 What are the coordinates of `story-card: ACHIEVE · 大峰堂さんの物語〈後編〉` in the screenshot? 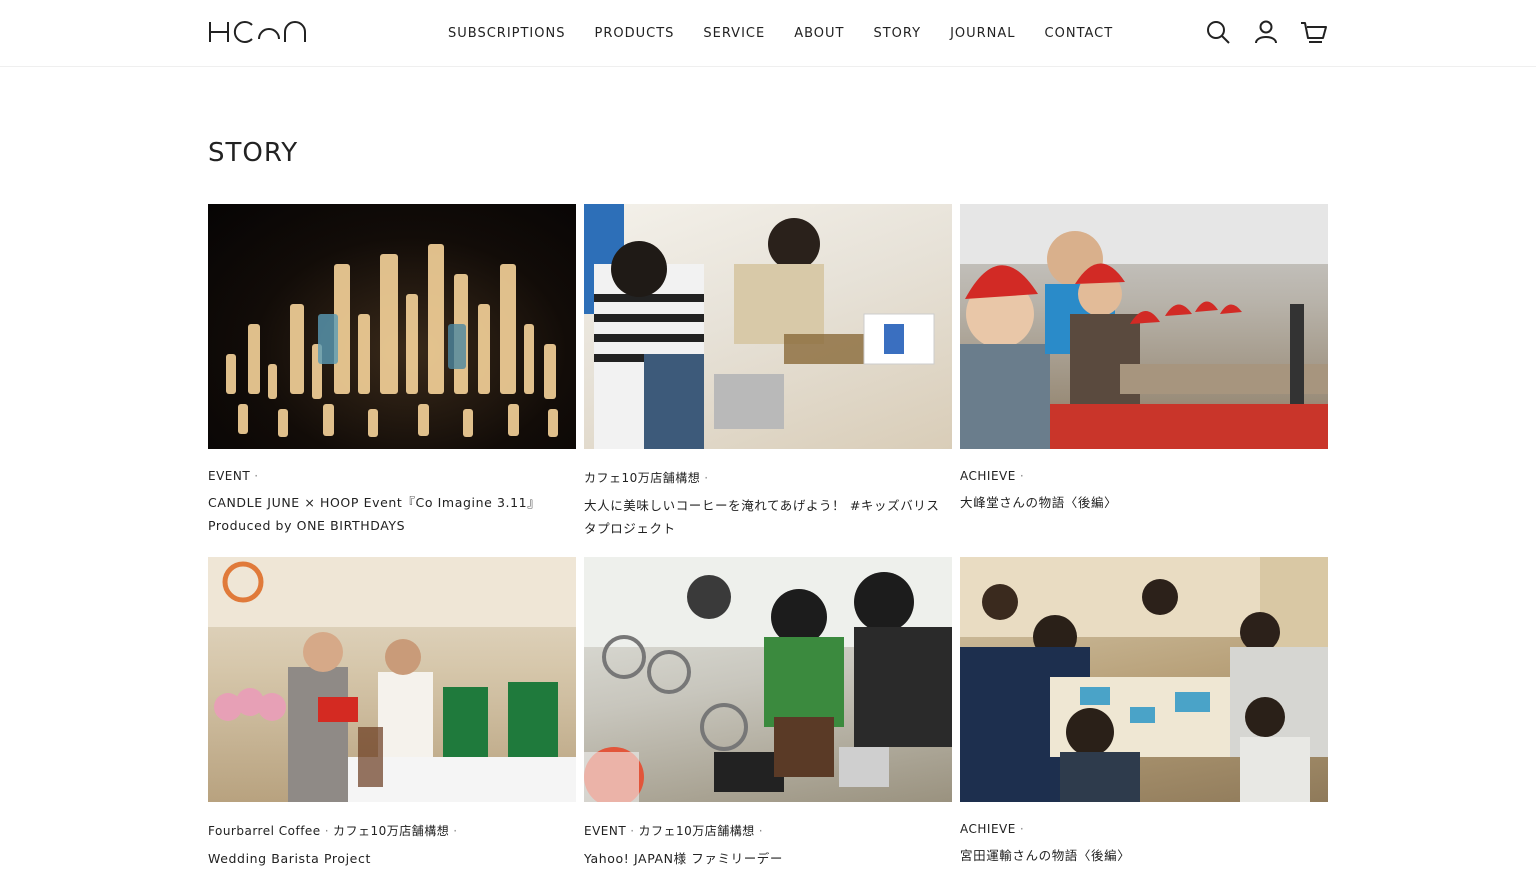 It's located at (1144, 359).